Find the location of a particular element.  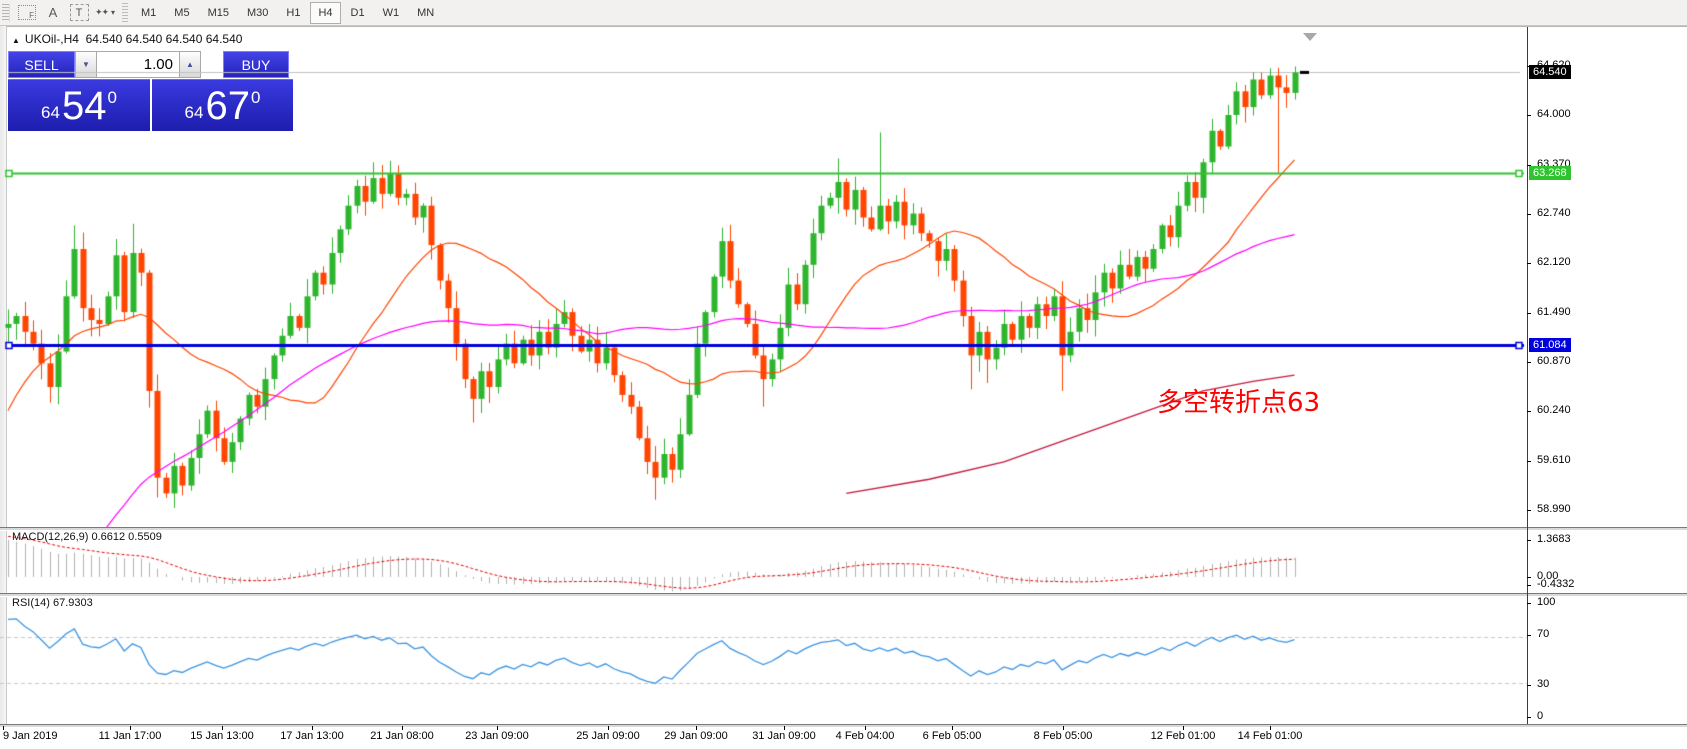

macd-label: MACD(12,26,9) 0.6612 0.5509 is located at coordinates (87, 537).